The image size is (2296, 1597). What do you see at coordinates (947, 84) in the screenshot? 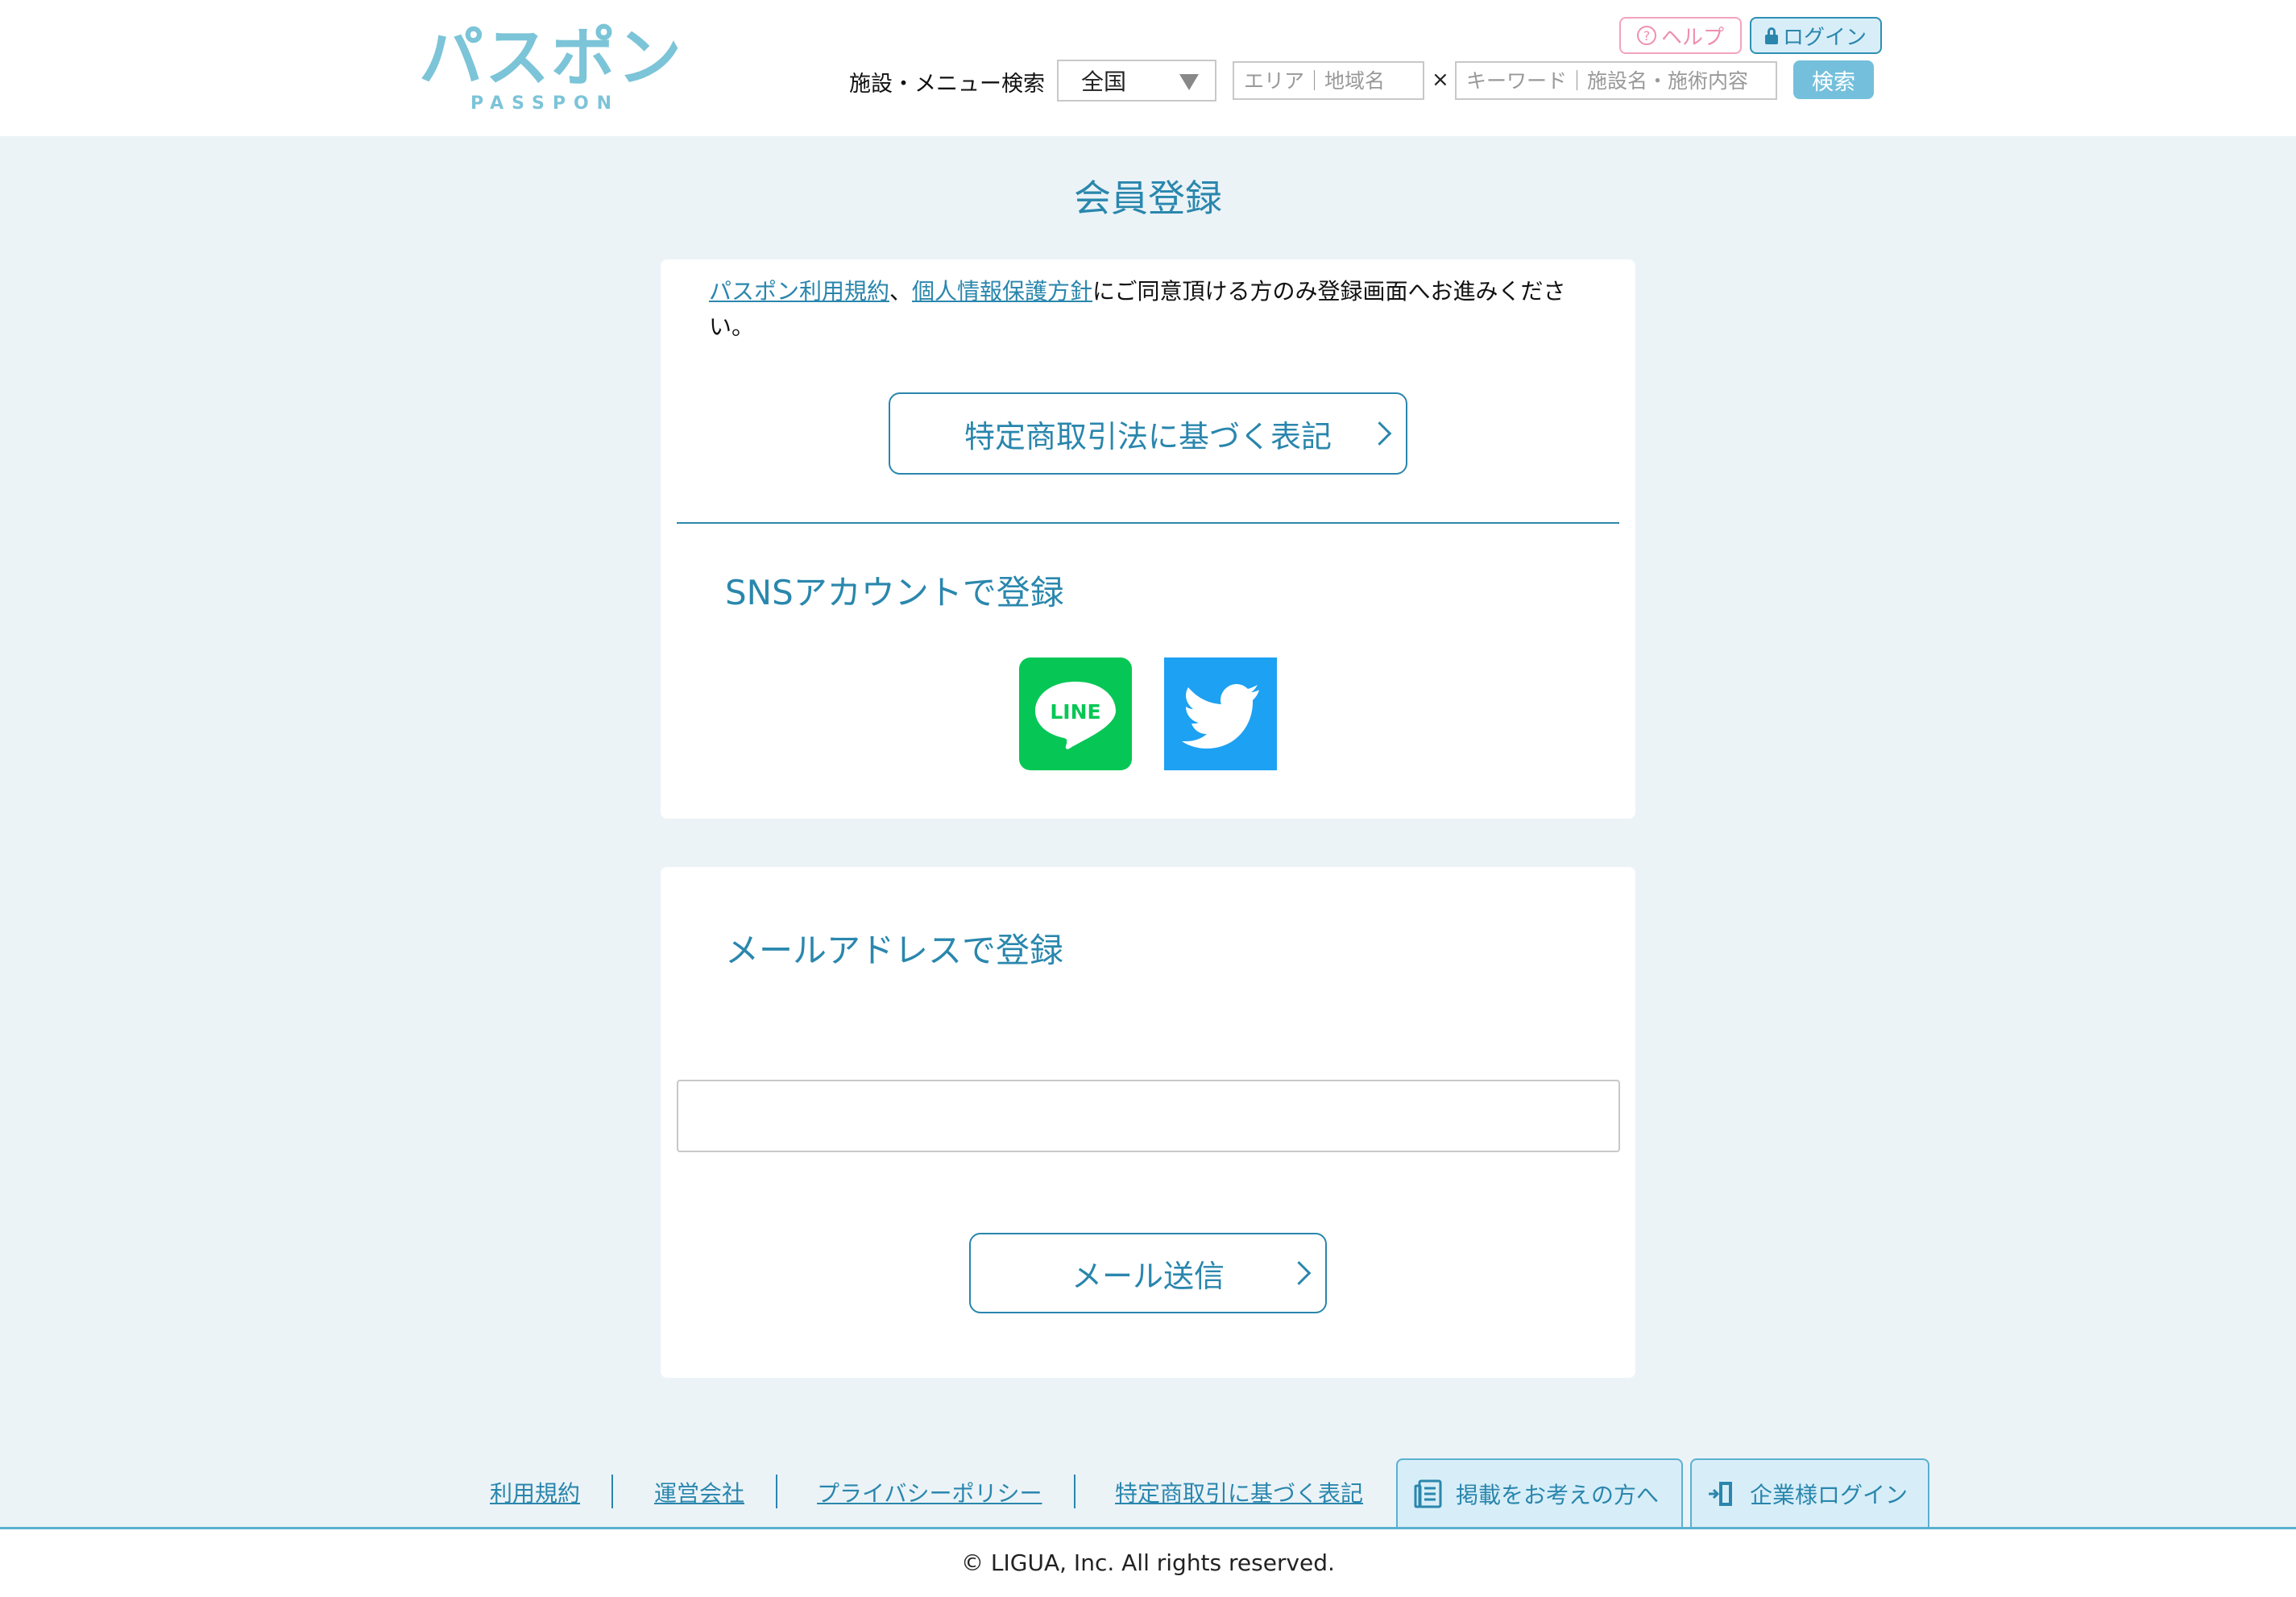
I see `search-label: 施設・メニュー検索` at bounding box center [947, 84].